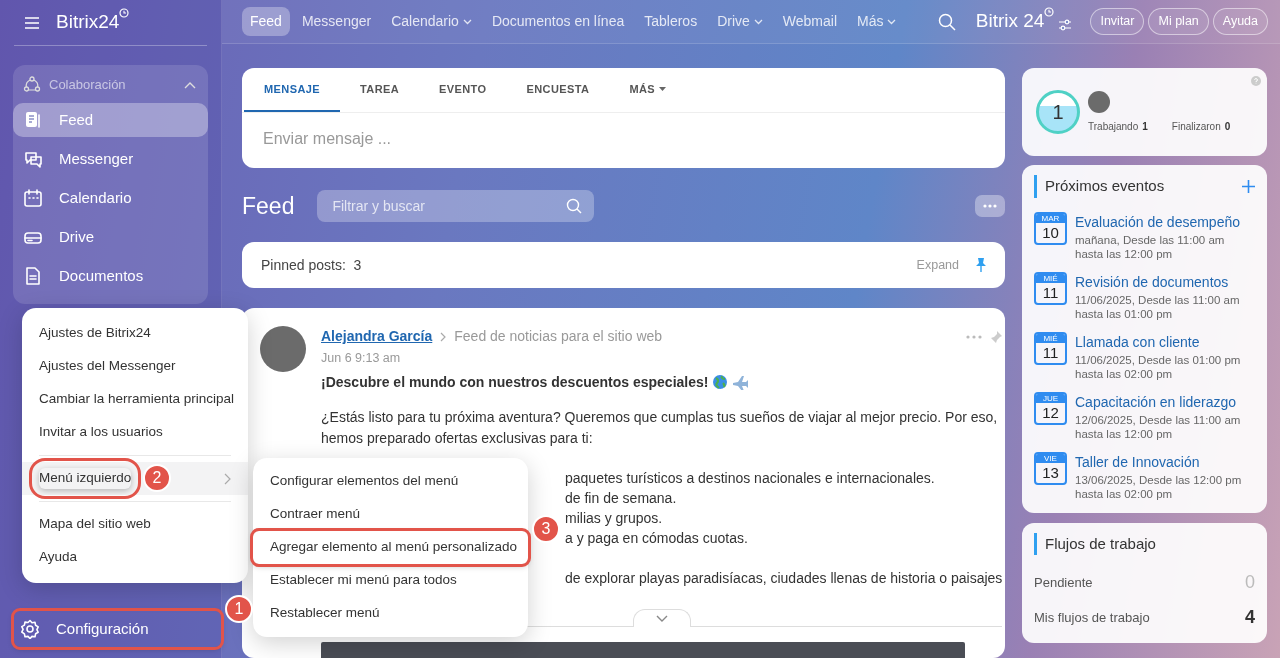 Image resolution: width=1280 pixels, height=658 pixels. Describe the element at coordinates (1227, 126) in the screenshot. I see `stat-count: 0` at that location.